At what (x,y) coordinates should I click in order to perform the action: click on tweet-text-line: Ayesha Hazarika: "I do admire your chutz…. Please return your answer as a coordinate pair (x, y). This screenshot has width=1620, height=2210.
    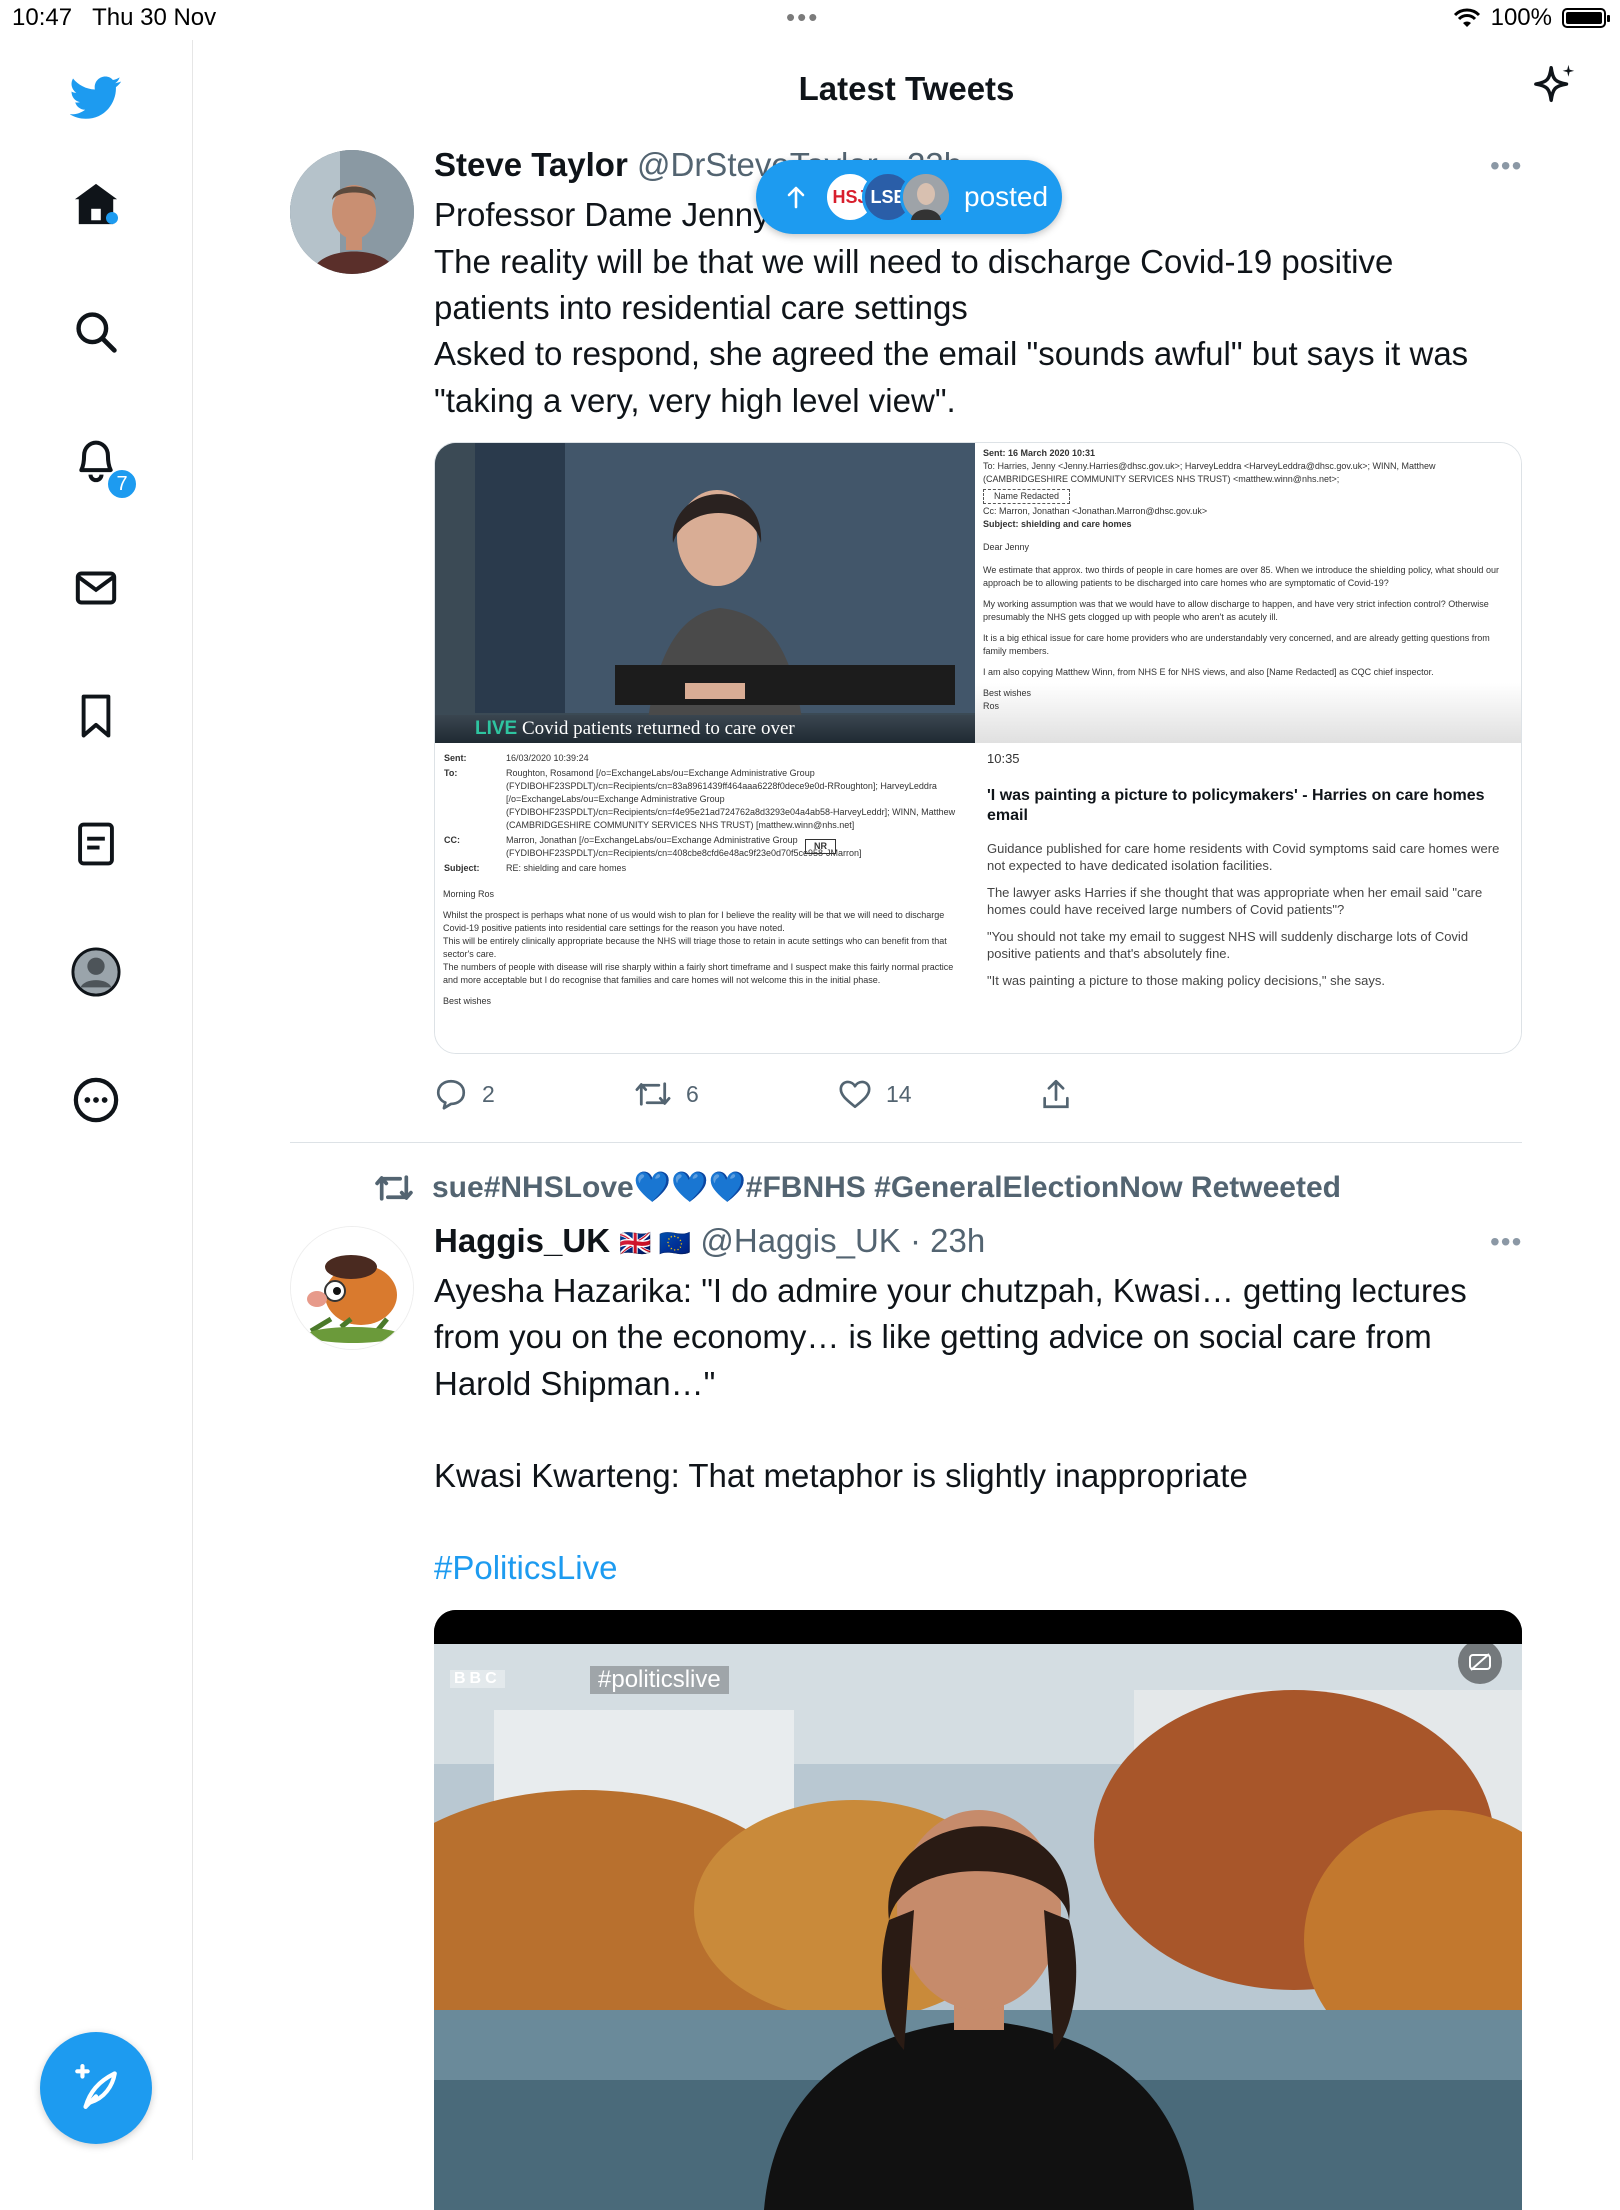
    Looking at the image, I should click on (950, 1290).